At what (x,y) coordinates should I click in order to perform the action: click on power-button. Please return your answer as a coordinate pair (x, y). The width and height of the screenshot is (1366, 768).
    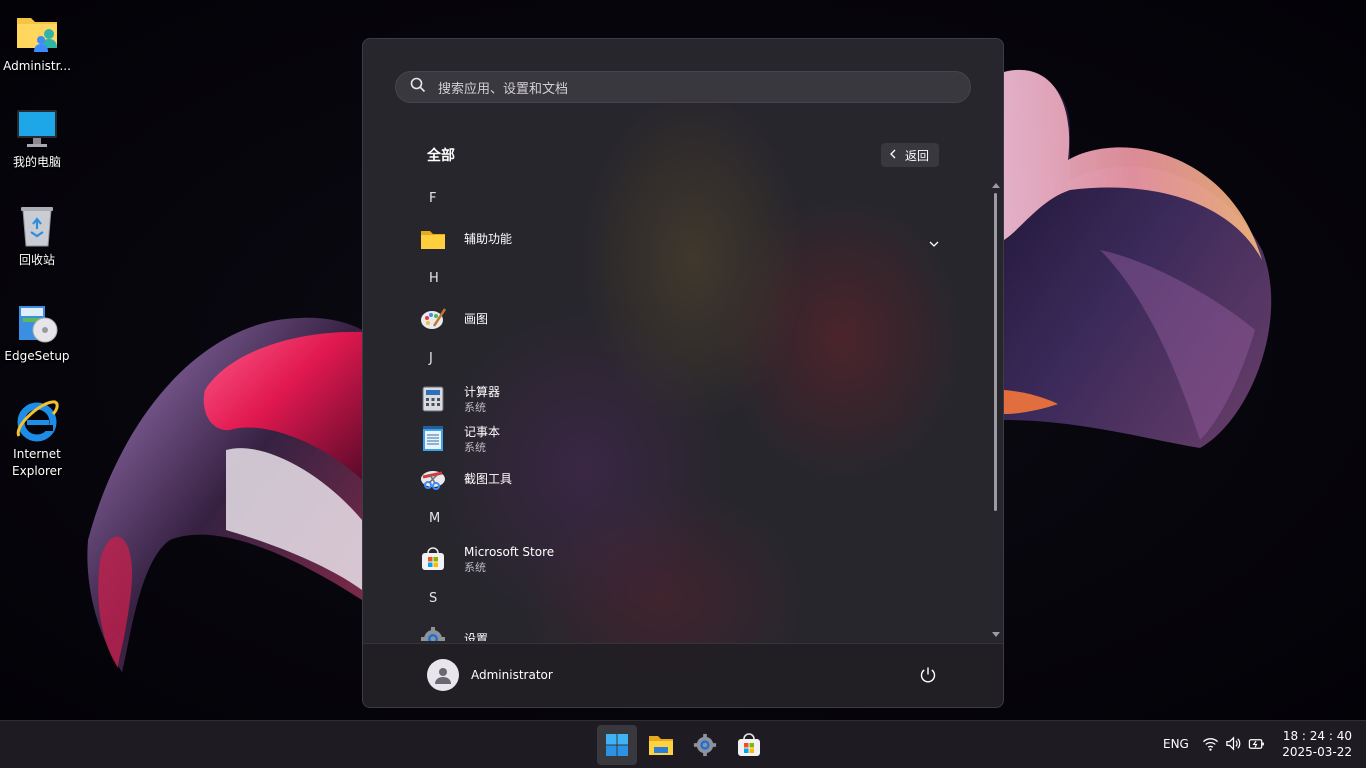
    Looking at the image, I should click on (928, 677).